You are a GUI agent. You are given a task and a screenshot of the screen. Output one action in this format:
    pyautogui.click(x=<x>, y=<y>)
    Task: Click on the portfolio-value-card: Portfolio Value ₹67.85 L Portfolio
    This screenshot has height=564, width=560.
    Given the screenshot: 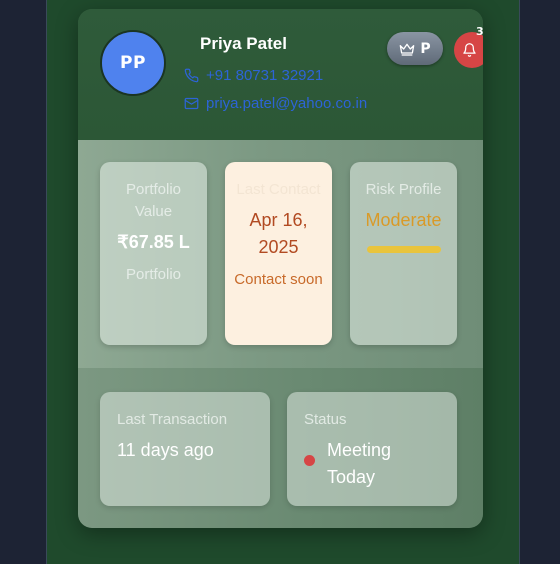 What is the action you would take?
    pyautogui.click(x=153, y=253)
    